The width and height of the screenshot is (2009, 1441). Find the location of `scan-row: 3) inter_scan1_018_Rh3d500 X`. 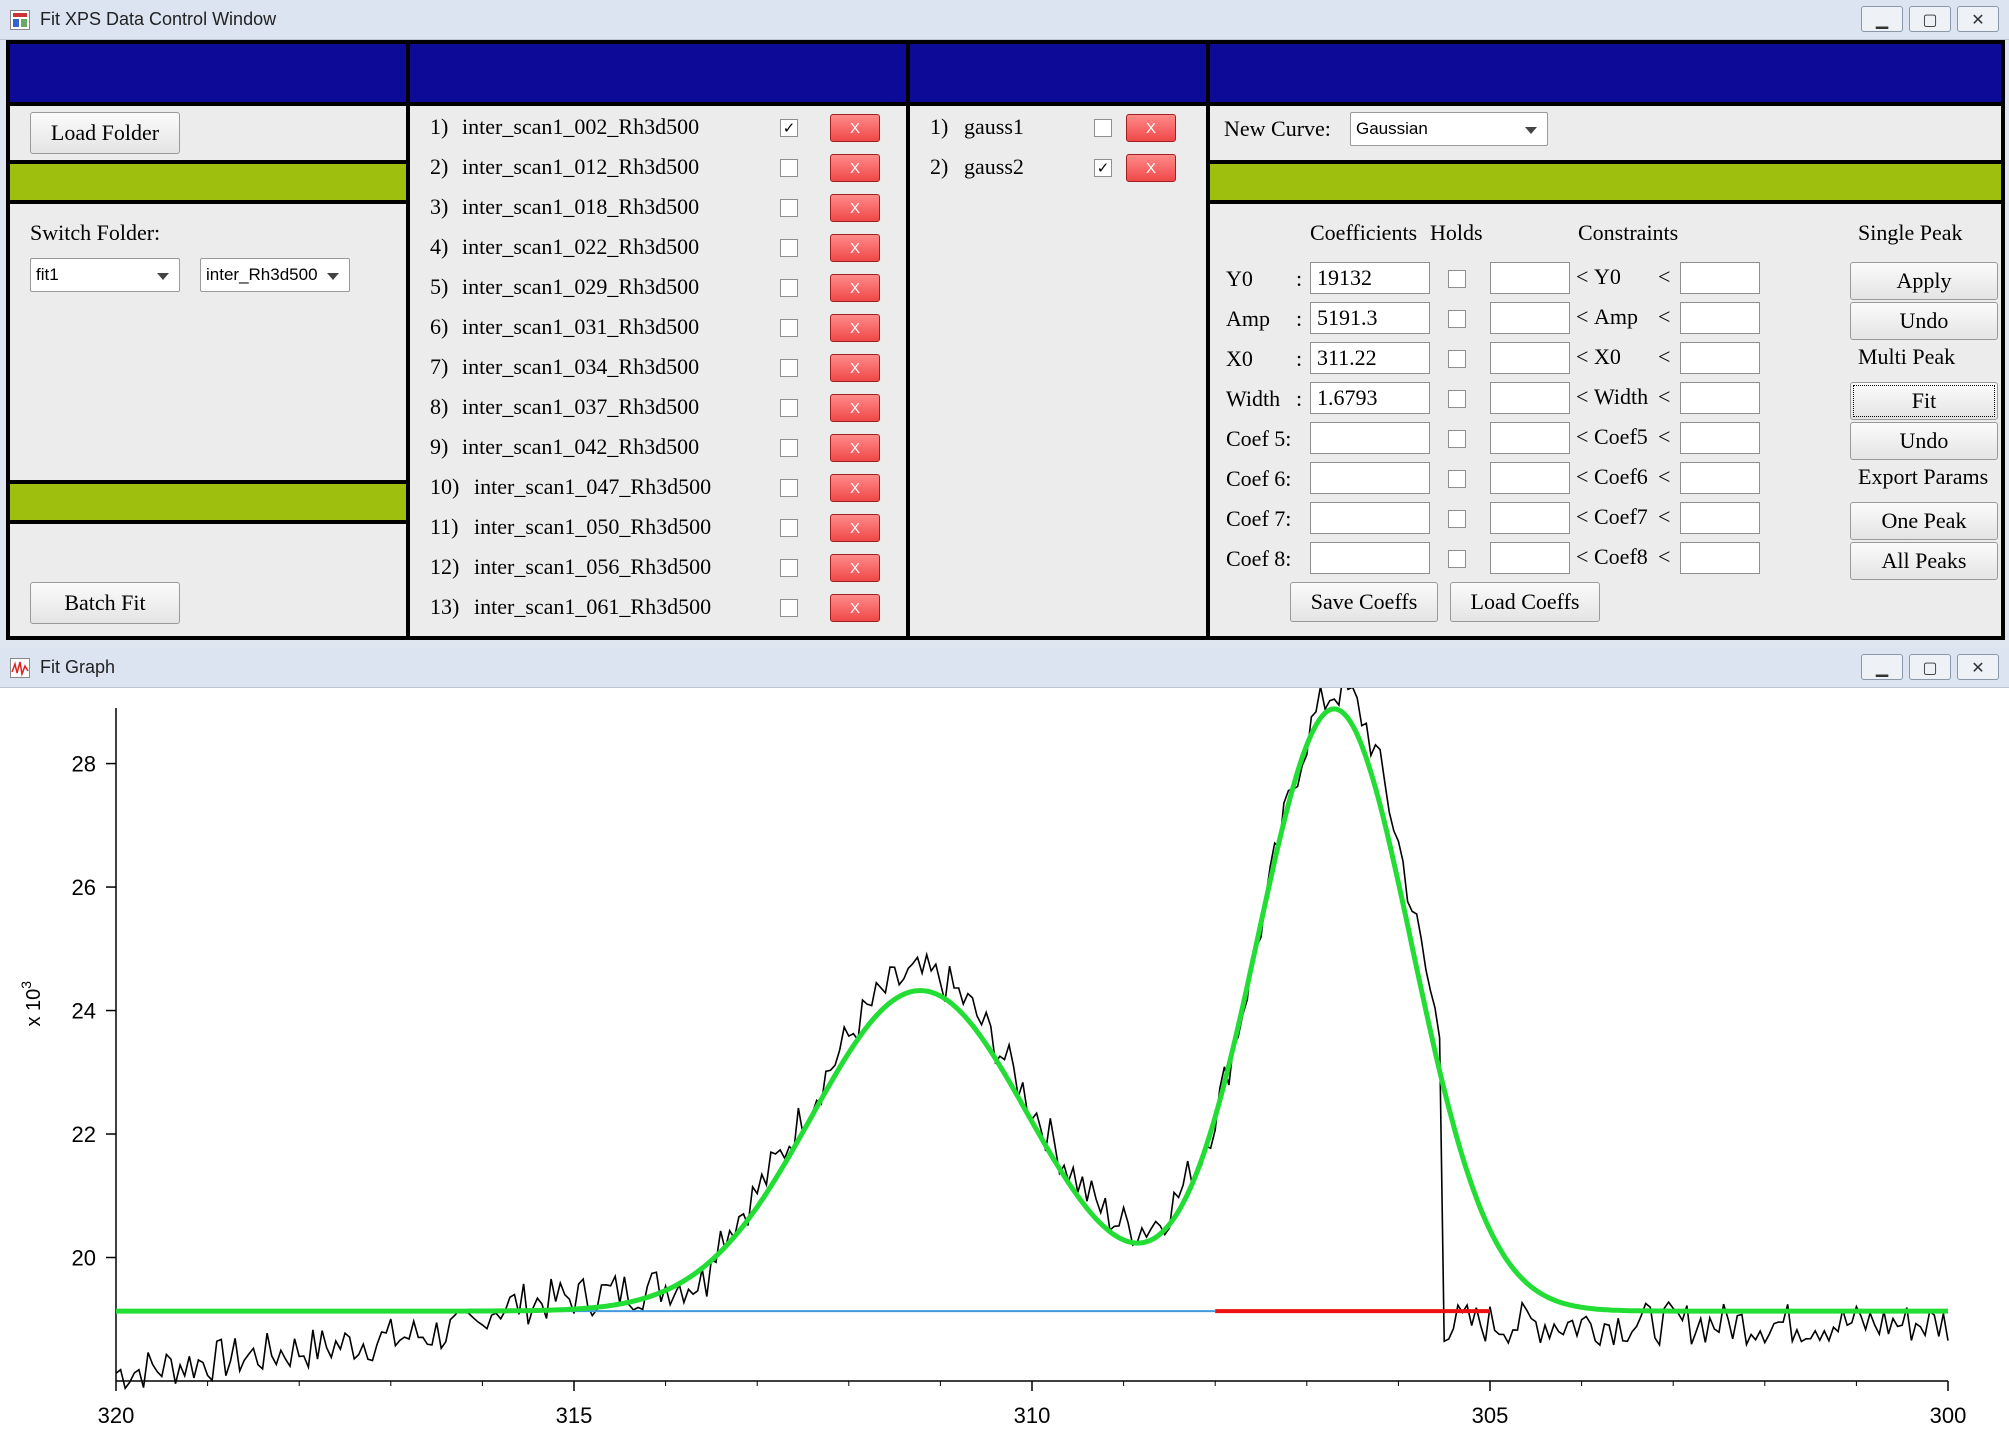

scan-row: 3) inter_scan1_018_Rh3d500 X is located at coordinates (658, 208).